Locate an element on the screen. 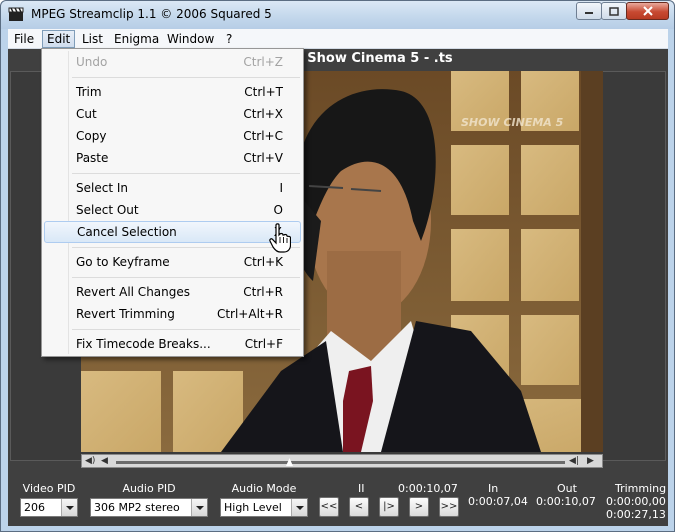 The height and width of the screenshot is (532, 675). menu-item-label: Cut is located at coordinates (86, 114).